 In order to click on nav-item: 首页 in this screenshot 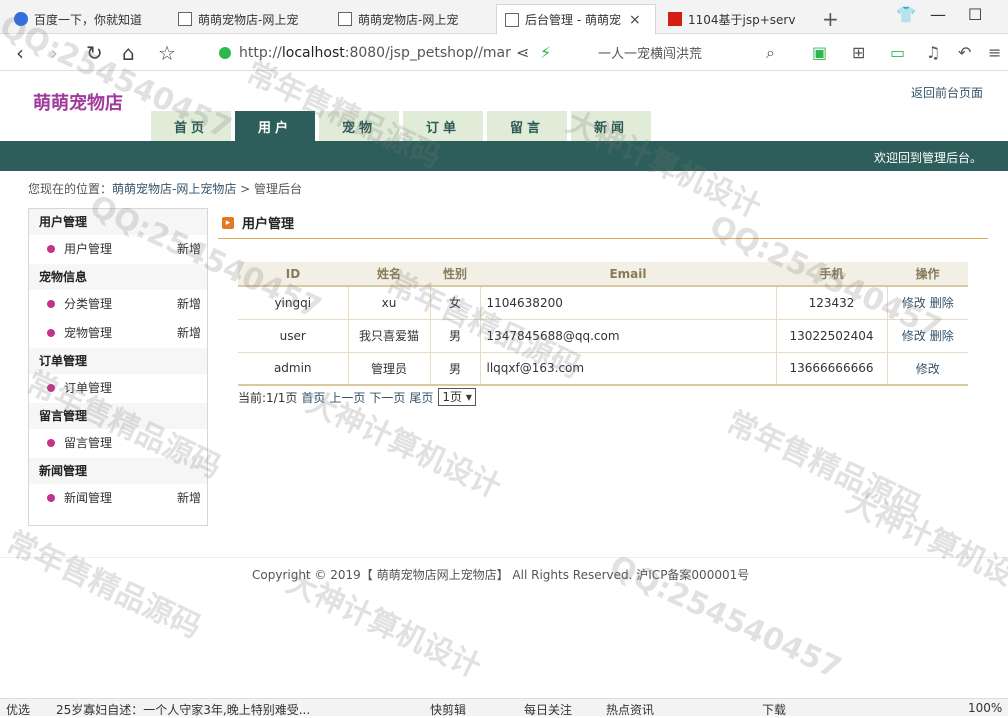, I will do `click(191, 126)`.